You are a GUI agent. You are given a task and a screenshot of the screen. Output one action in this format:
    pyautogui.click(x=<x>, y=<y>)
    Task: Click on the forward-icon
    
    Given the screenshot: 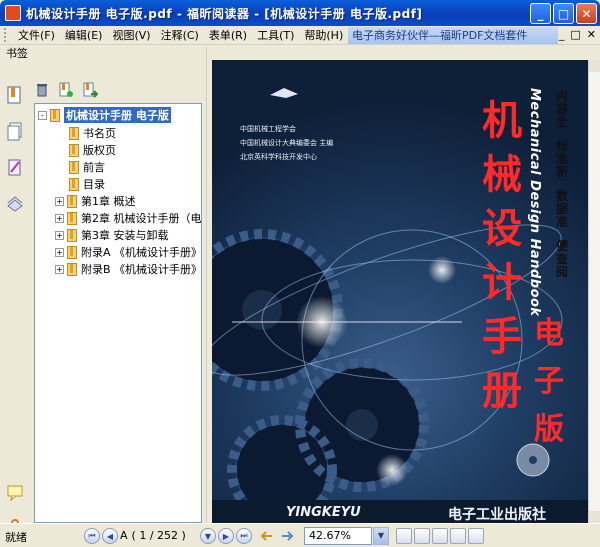 What is the action you would take?
    pyautogui.click(x=287, y=536)
    